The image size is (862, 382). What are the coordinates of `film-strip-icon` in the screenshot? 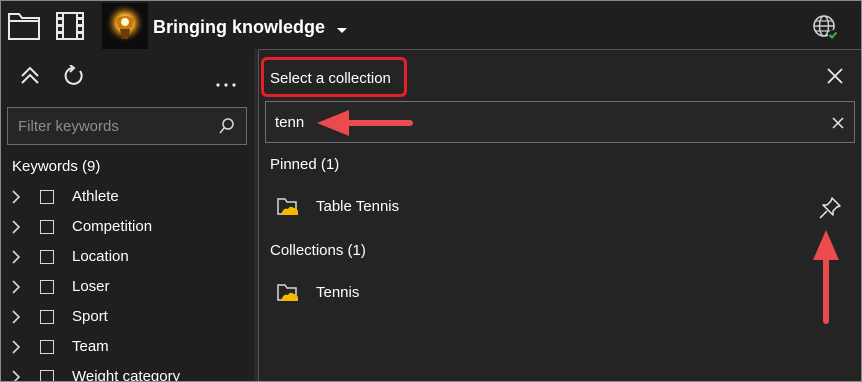 It's located at (72, 26).